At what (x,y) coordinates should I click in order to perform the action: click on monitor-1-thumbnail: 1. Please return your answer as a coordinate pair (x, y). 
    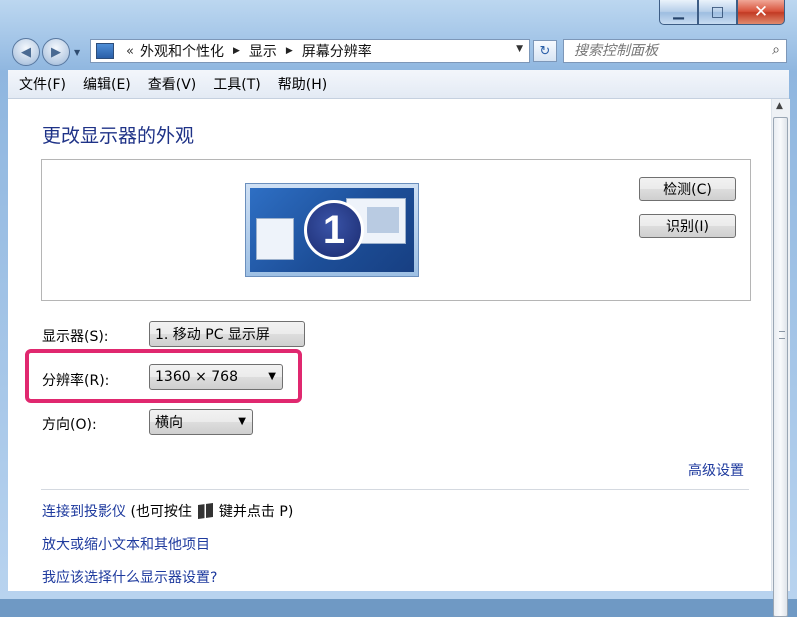
    Looking at the image, I should click on (332, 230).